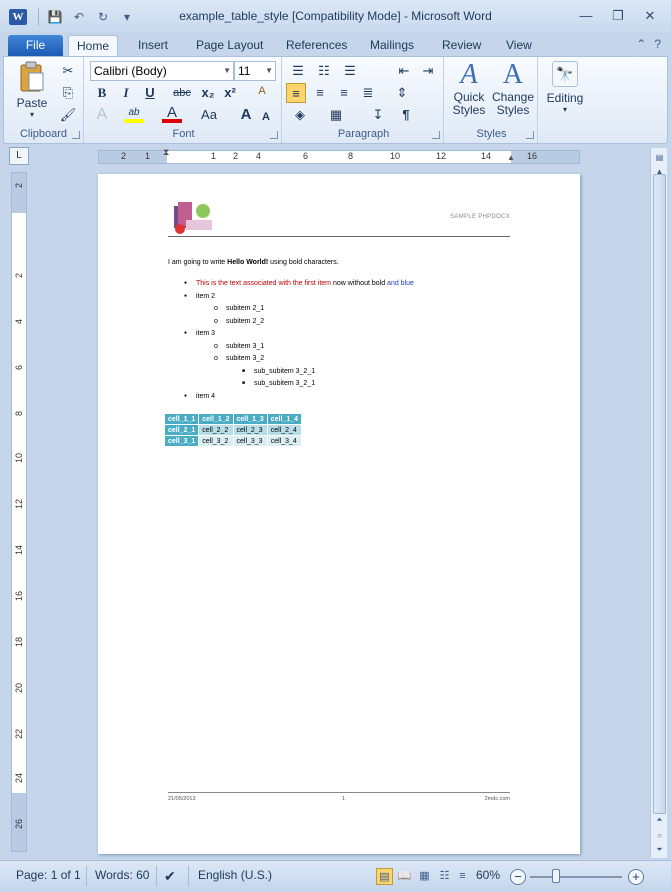 The height and width of the screenshot is (892, 671). Describe the element at coordinates (320, 93) in the screenshot. I see `align-center-icon: ≡` at that location.